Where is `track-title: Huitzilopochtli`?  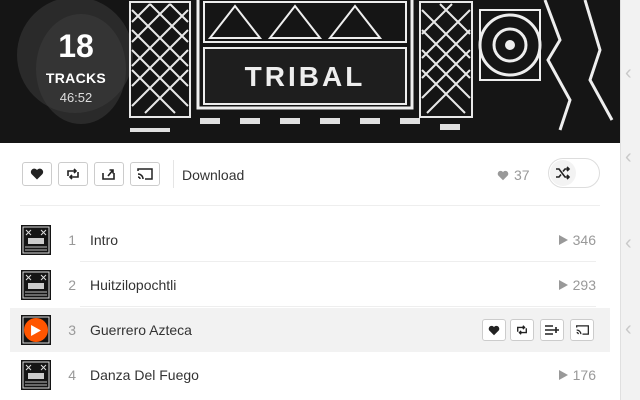 track-title: Huitzilopochtli is located at coordinates (133, 285).